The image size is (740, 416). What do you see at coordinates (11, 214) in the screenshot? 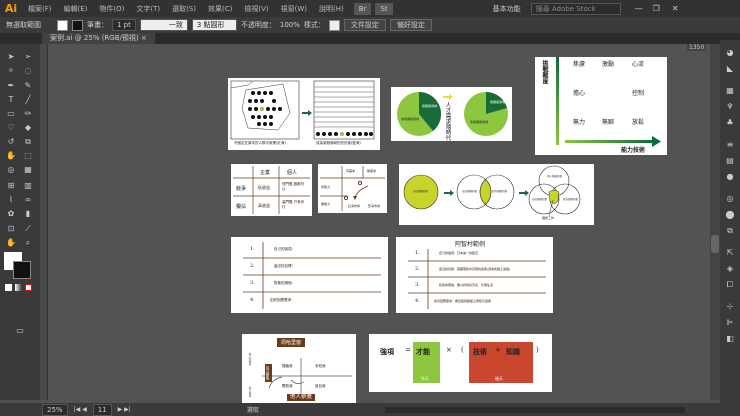
I see `symbol-sprayer-icon: ✿` at bounding box center [11, 214].